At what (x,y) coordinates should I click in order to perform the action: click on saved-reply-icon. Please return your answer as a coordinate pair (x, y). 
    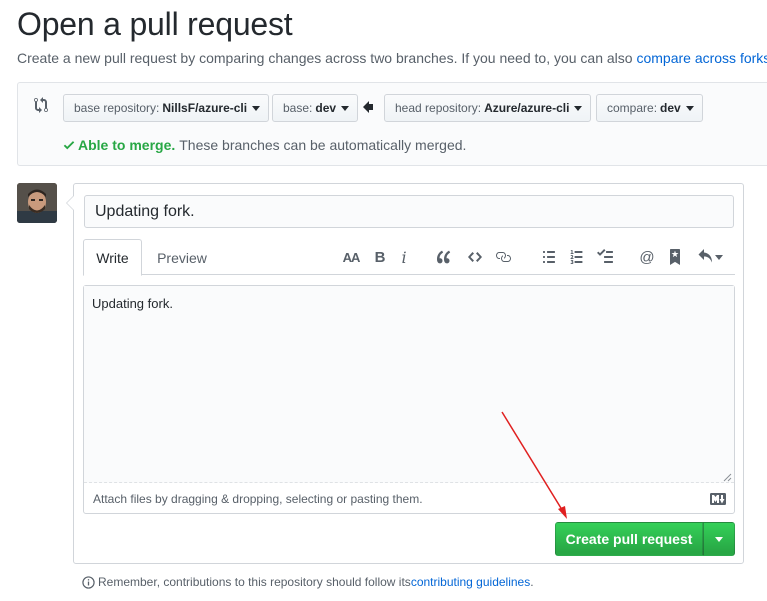
    Looking at the image, I should click on (675, 257).